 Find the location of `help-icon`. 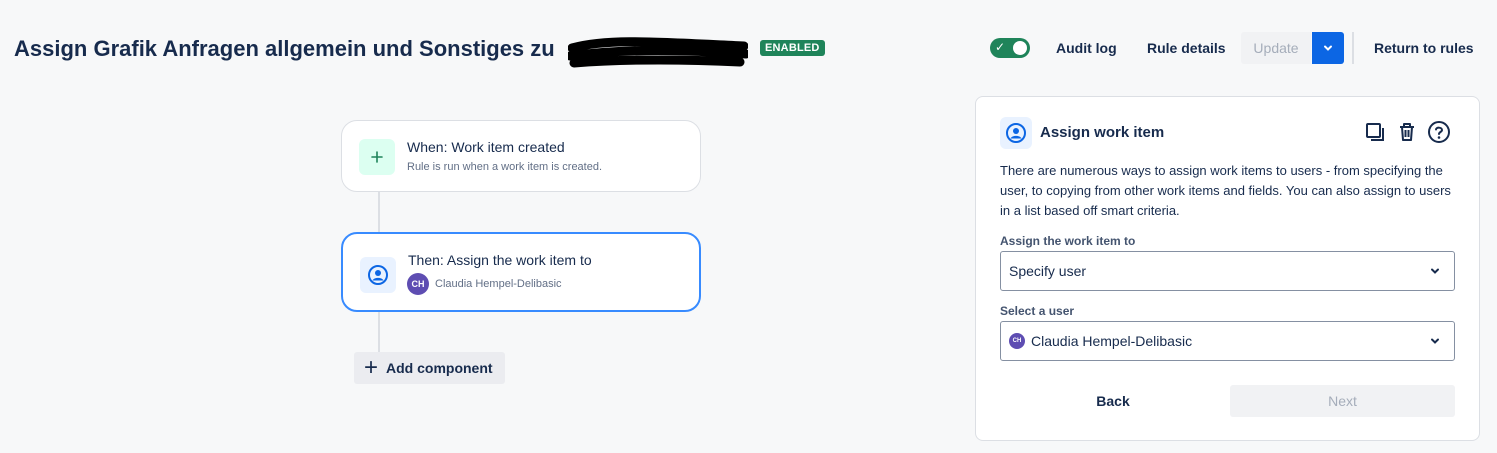

help-icon is located at coordinates (1439, 132).